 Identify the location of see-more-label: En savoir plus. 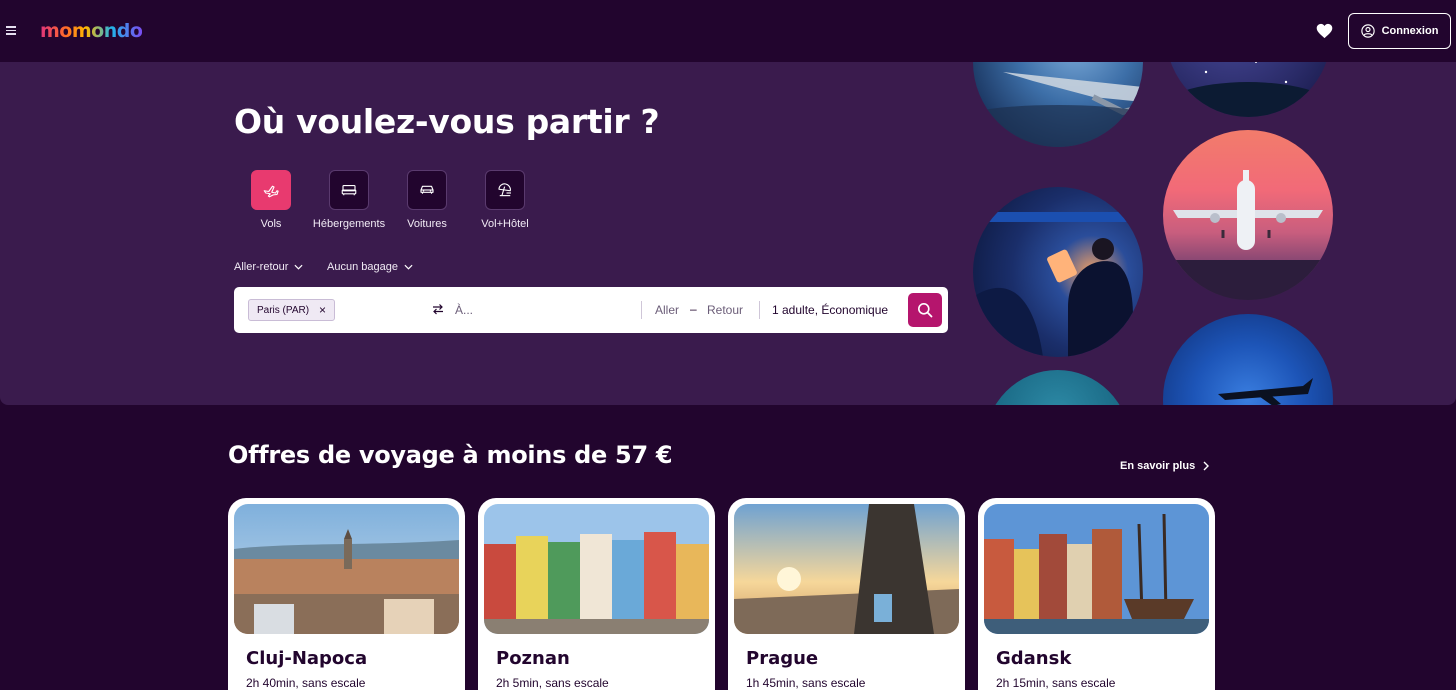
(1158, 466).